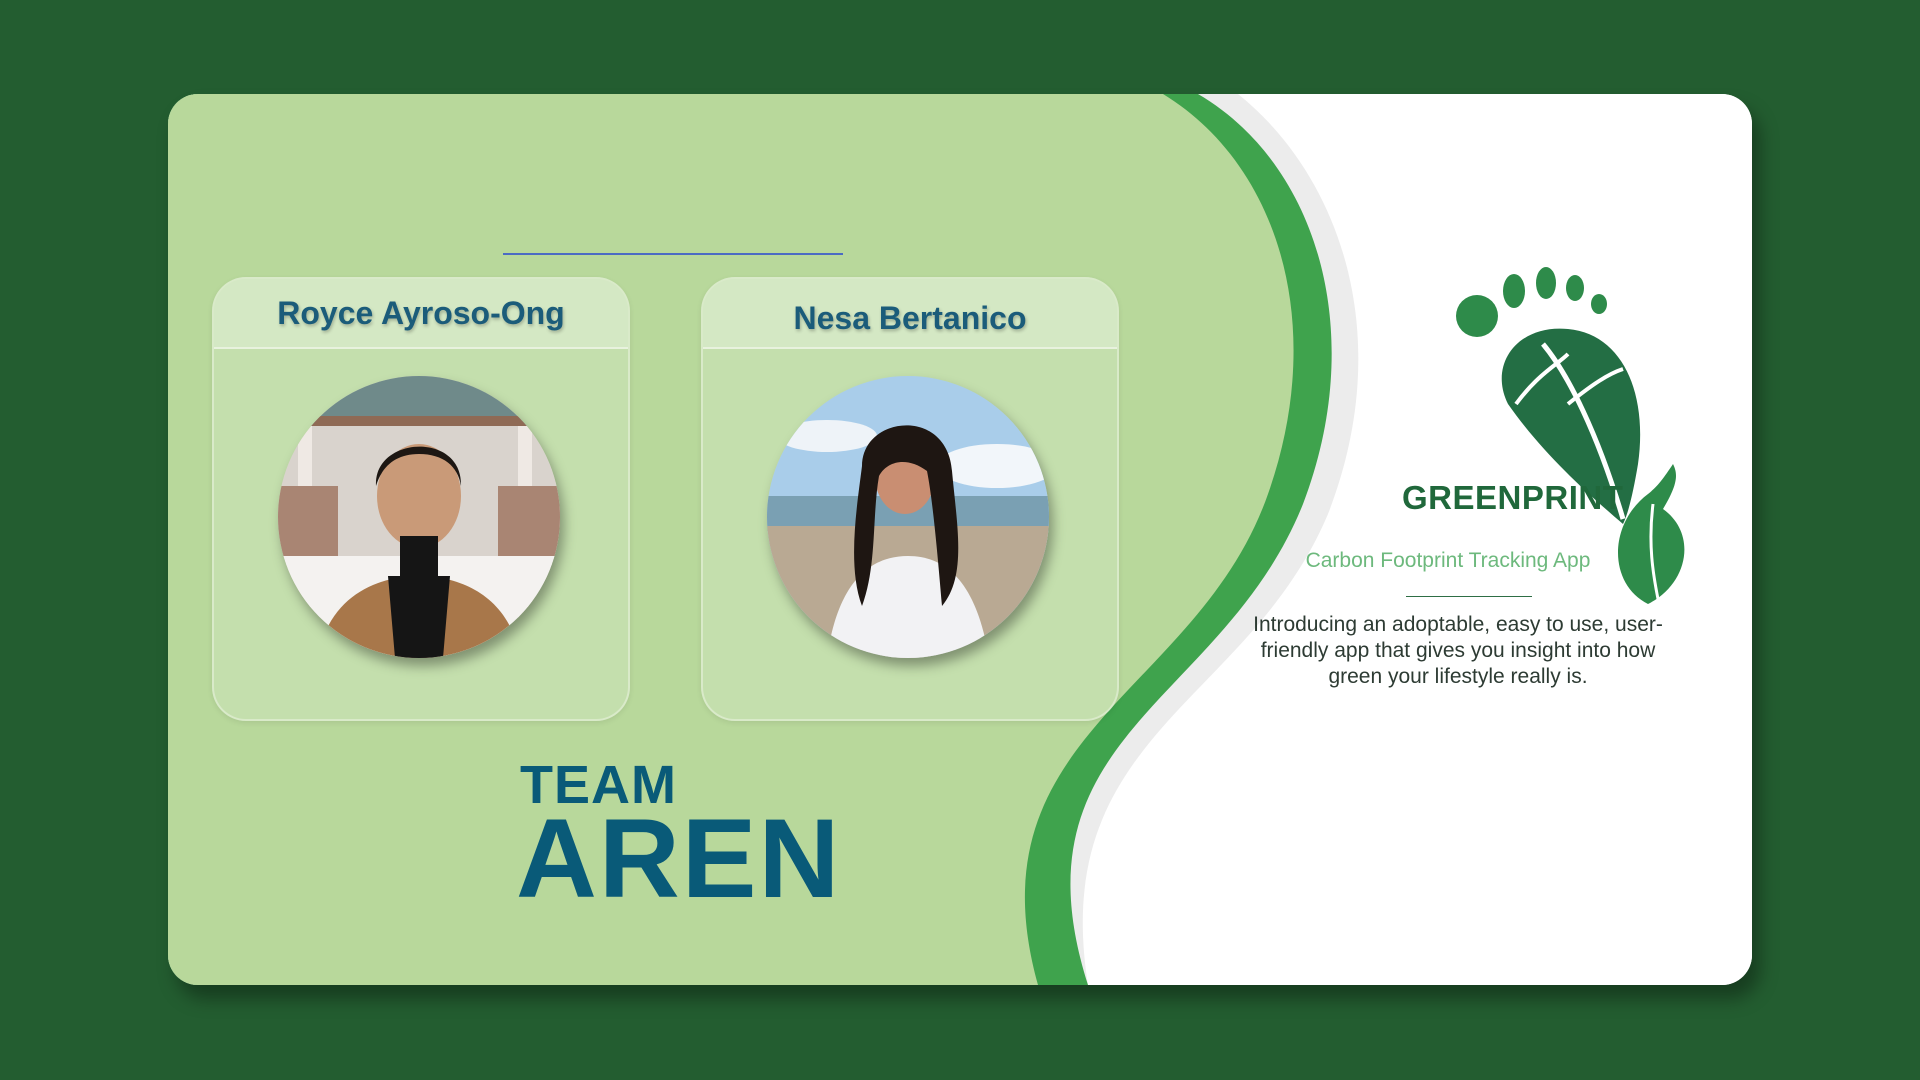 The image size is (1920, 1080). I want to click on app-tagline: Carbon Footprint Tracking App, so click(1448, 560).